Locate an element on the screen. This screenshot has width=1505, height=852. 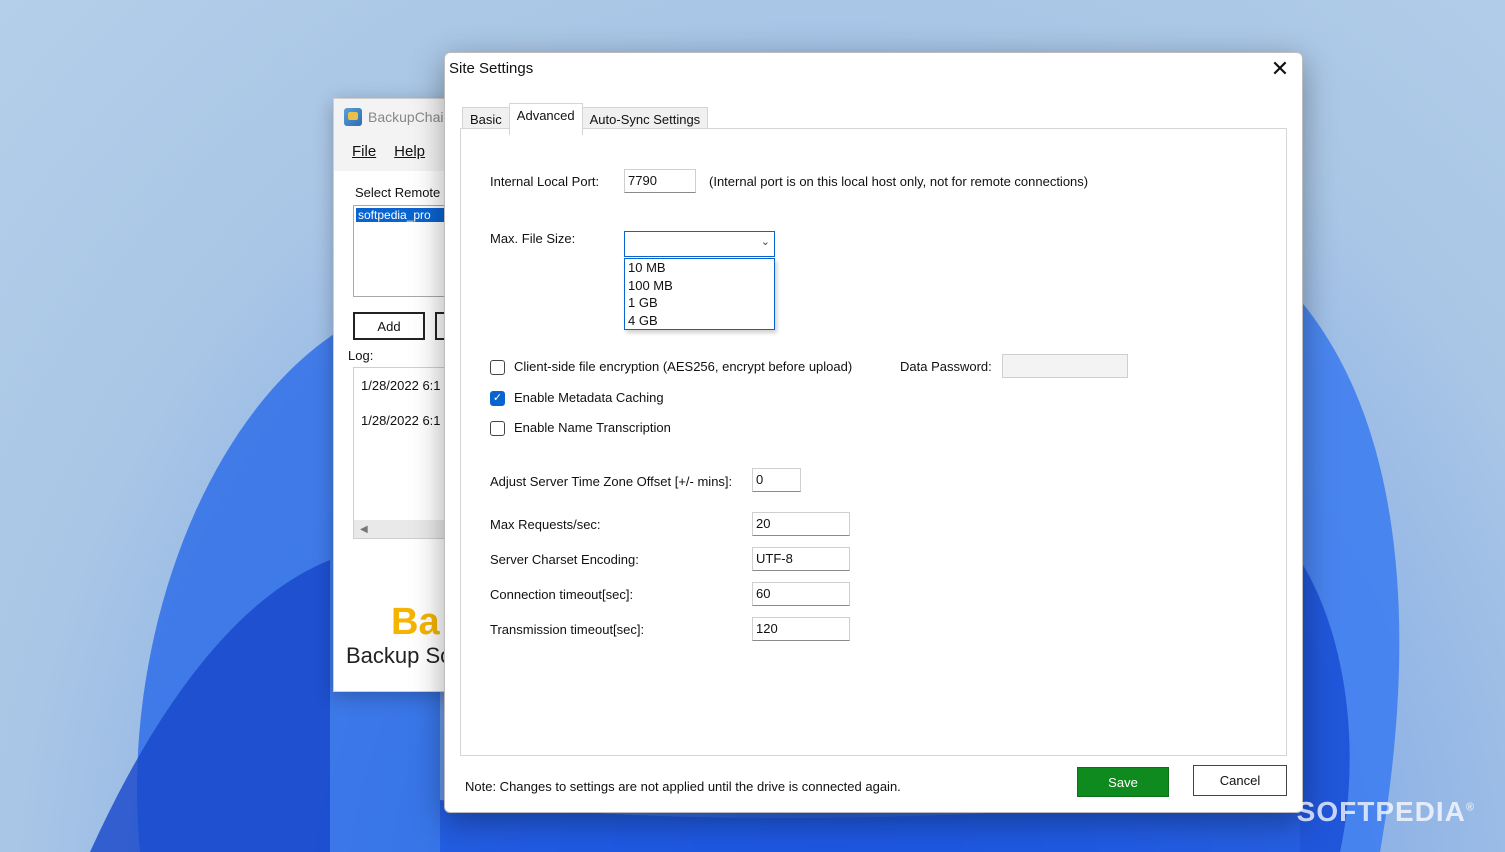
chevron-down-icon: ⌄ is located at coordinates (765, 241).